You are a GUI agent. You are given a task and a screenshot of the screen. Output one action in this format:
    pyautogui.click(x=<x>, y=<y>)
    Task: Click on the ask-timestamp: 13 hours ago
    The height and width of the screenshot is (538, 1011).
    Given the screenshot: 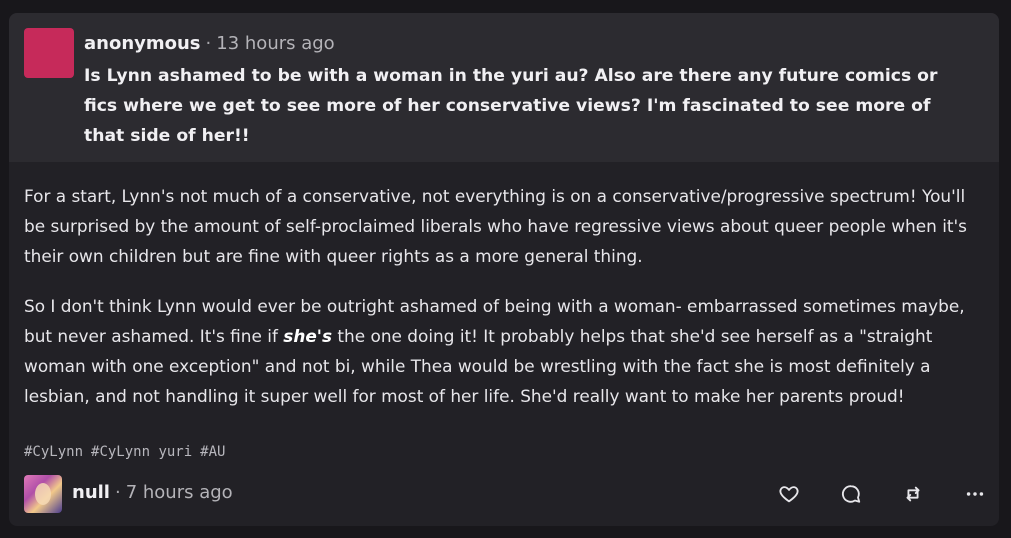 What is the action you would take?
    pyautogui.click(x=275, y=43)
    